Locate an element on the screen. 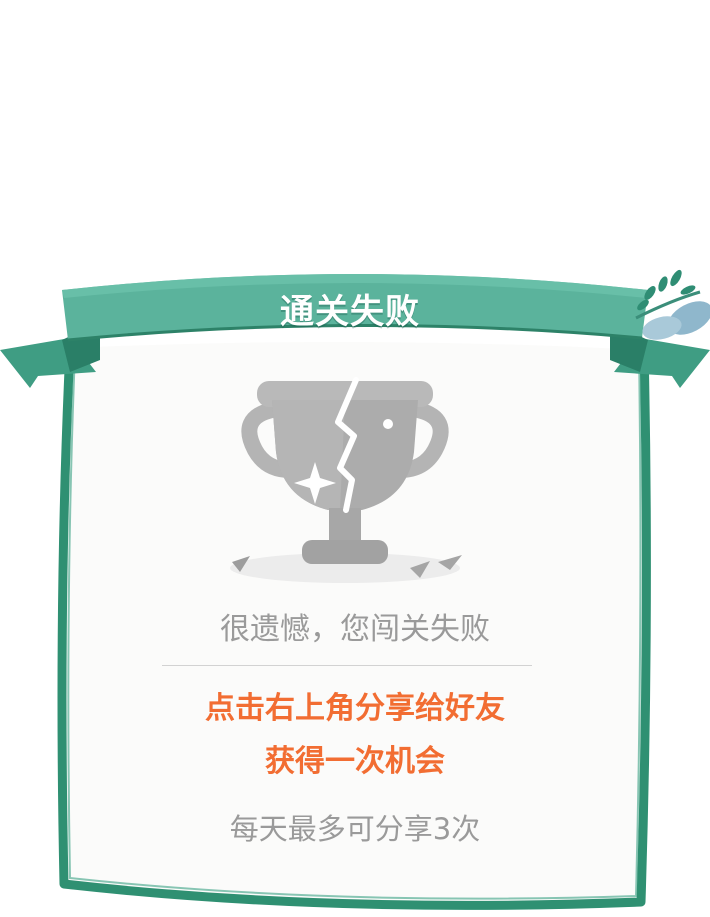 This screenshot has width=710, height=917. share-instruction-line2: 获得一次机会 is located at coordinates (355, 761).